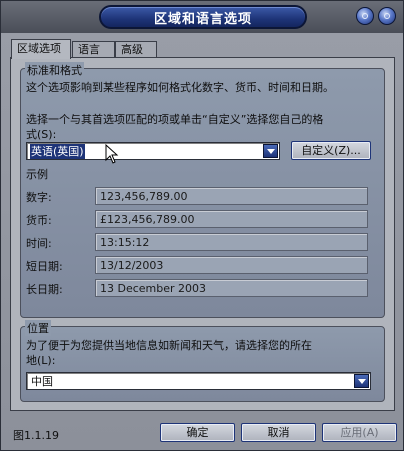  I want to click on locale-select: 英语(英国), so click(153, 151).